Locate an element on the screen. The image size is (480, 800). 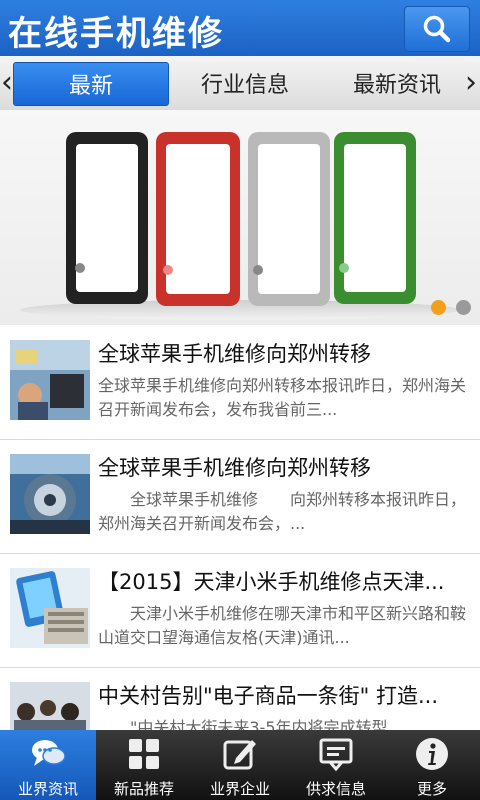
nav-label: 新品推荐 is located at coordinates (143, 789).